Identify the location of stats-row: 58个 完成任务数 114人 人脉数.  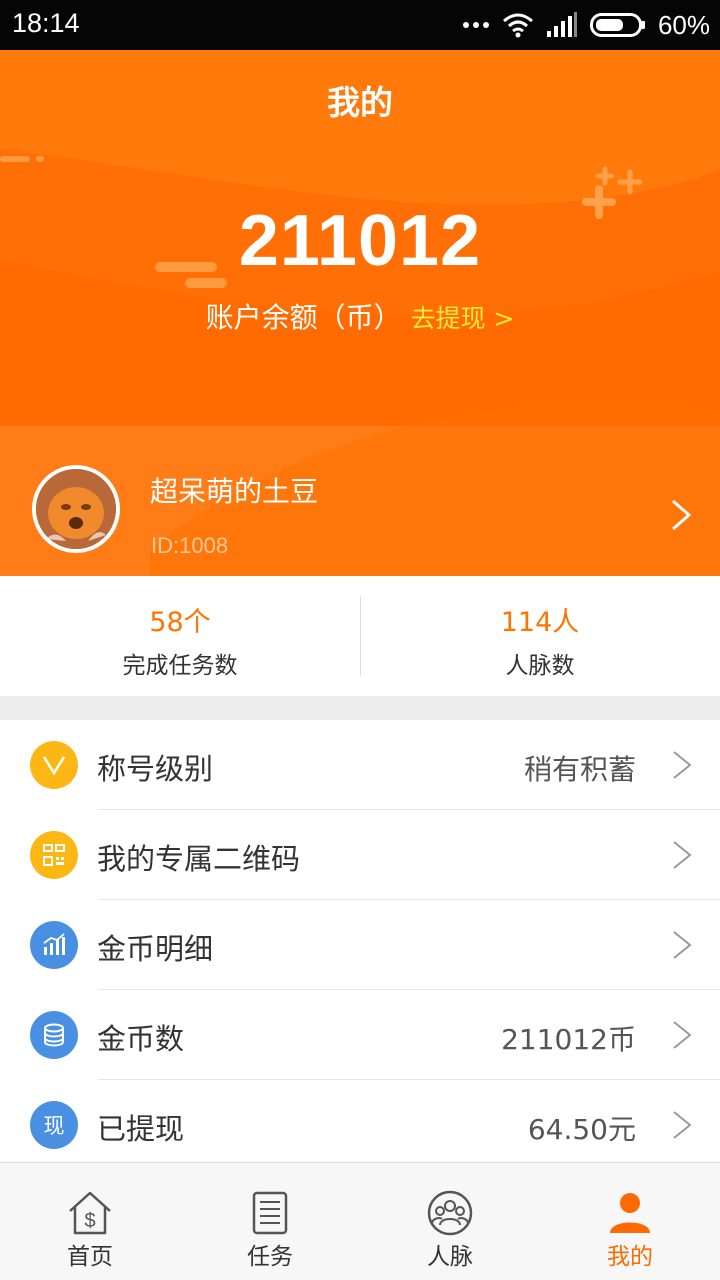
(360, 636).